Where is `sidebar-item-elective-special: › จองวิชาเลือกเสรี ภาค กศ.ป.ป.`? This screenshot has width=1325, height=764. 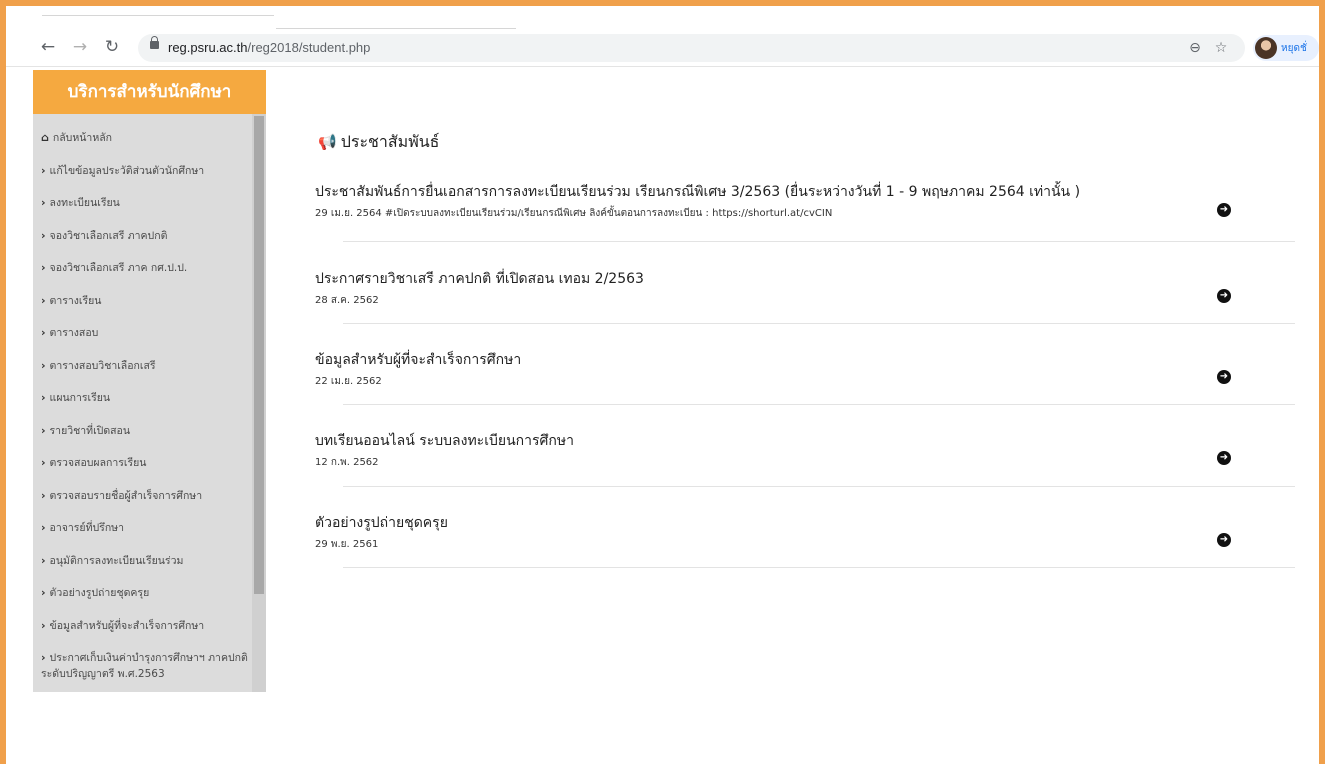 sidebar-item-elective-special: › จองวิชาเลือกเสรี ภาค กศ.ป.ป. is located at coordinates (145, 268).